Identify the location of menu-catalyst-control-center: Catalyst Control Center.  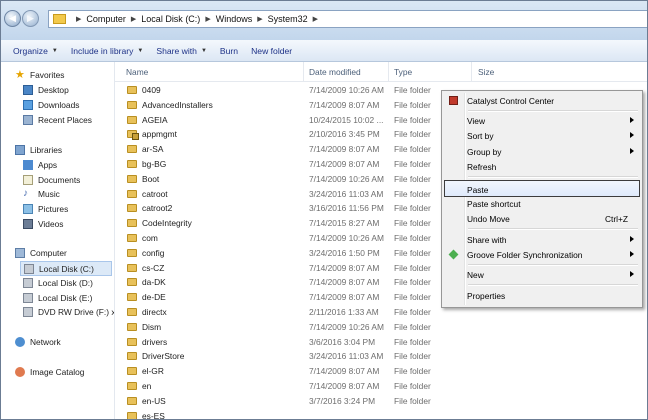
(542, 100).